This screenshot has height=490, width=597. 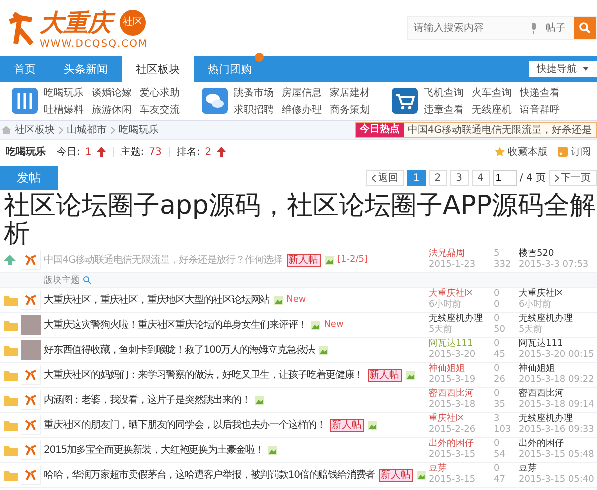 I want to click on last-poster: 密西西比河, so click(x=557, y=394).